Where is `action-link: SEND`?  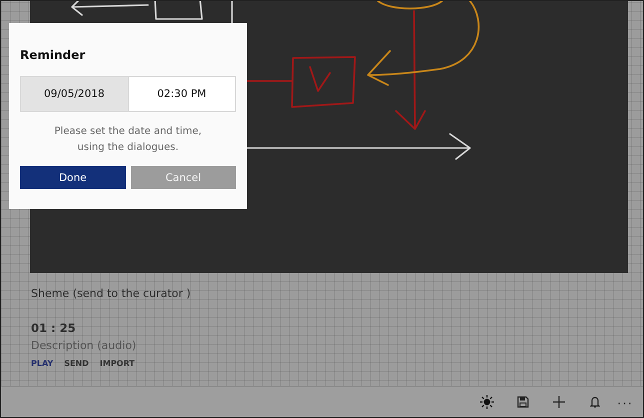
action-link: SEND is located at coordinates (76, 363).